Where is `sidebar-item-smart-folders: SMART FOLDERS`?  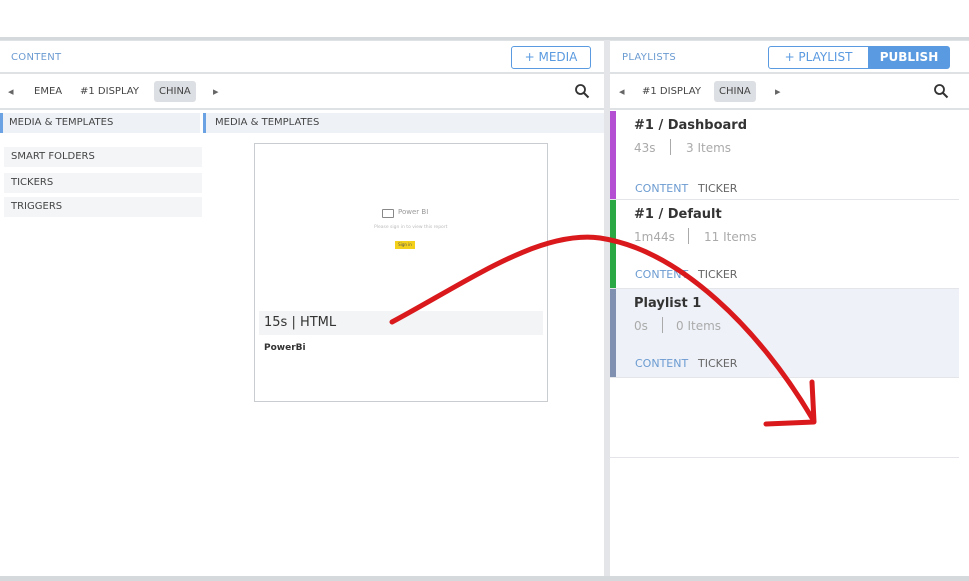
sidebar-item-smart-folders: SMART FOLDERS is located at coordinates (103, 157).